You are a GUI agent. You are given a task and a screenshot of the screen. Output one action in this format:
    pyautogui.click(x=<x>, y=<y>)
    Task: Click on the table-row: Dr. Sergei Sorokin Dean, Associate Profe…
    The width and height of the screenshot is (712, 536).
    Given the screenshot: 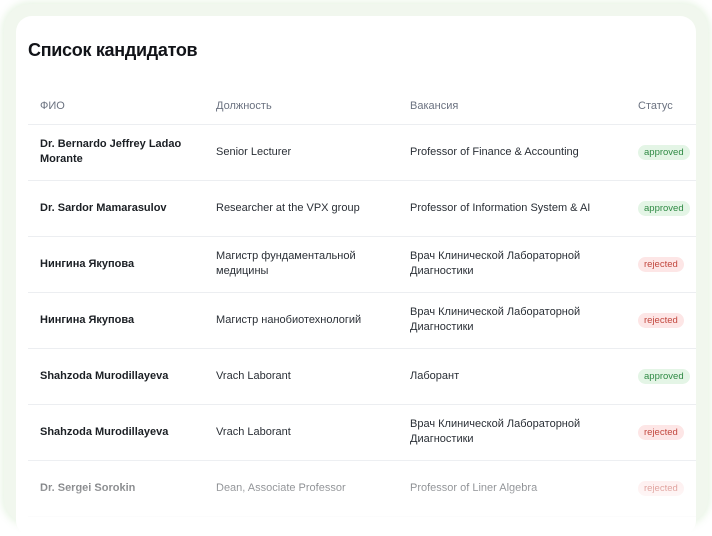 What is the action you would take?
    pyautogui.click(x=362, y=488)
    